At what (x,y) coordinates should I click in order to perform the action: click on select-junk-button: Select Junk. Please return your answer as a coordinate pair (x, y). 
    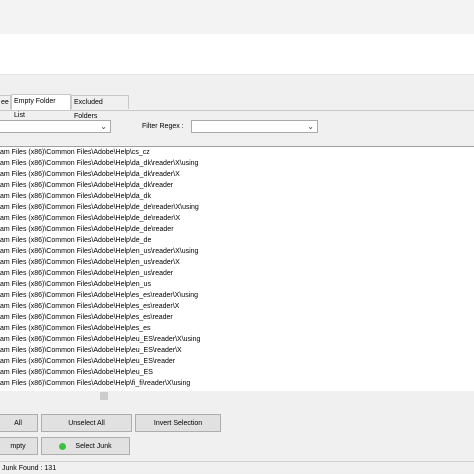
    Looking at the image, I should click on (85, 446).